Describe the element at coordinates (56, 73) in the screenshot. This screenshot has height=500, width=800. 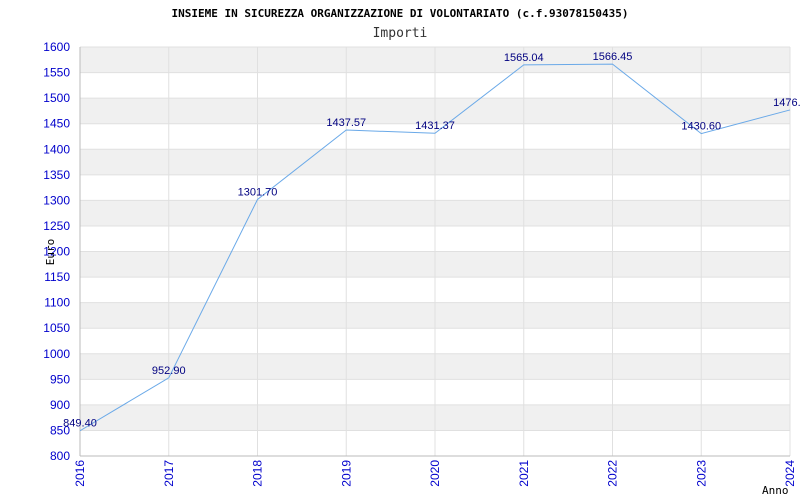
I see `y-tick-label: 1550` at that location.